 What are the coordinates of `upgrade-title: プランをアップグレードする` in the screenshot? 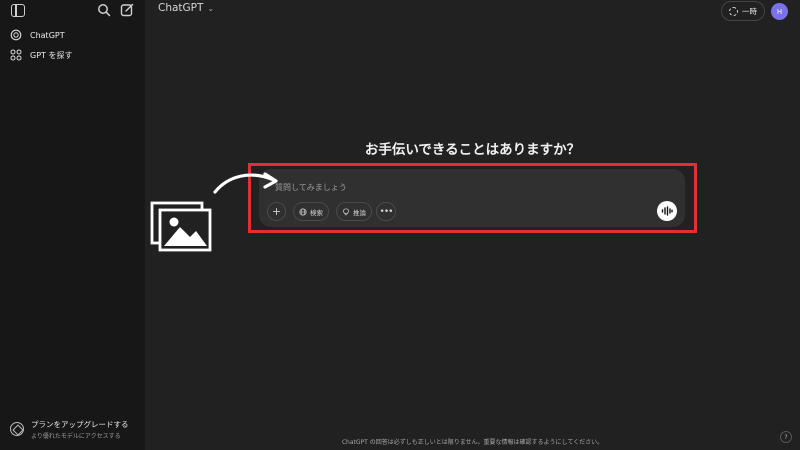 It's located at (80, 424).